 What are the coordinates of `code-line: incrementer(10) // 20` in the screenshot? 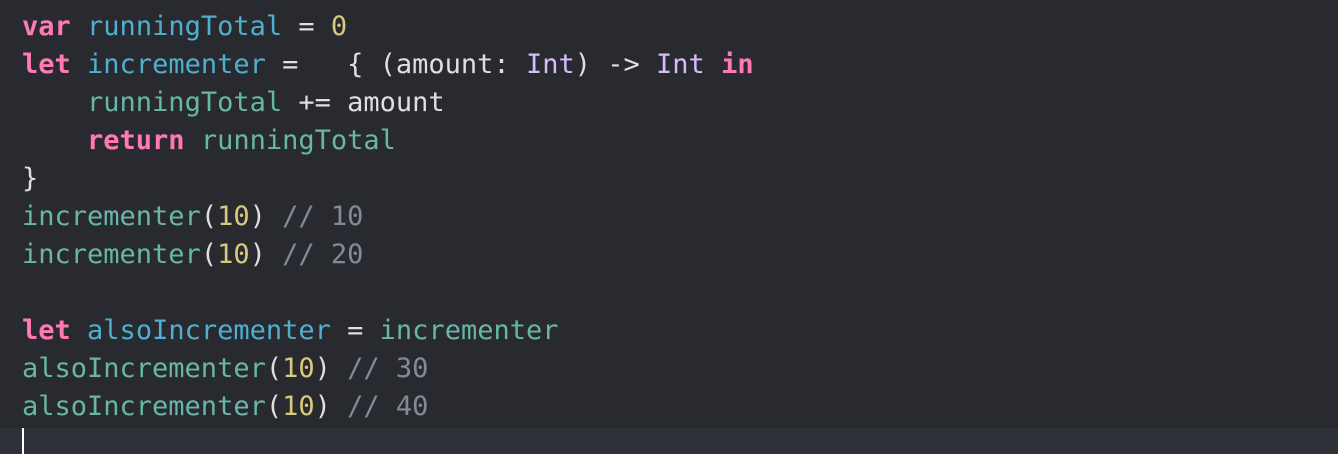 It's located at (680, 255).